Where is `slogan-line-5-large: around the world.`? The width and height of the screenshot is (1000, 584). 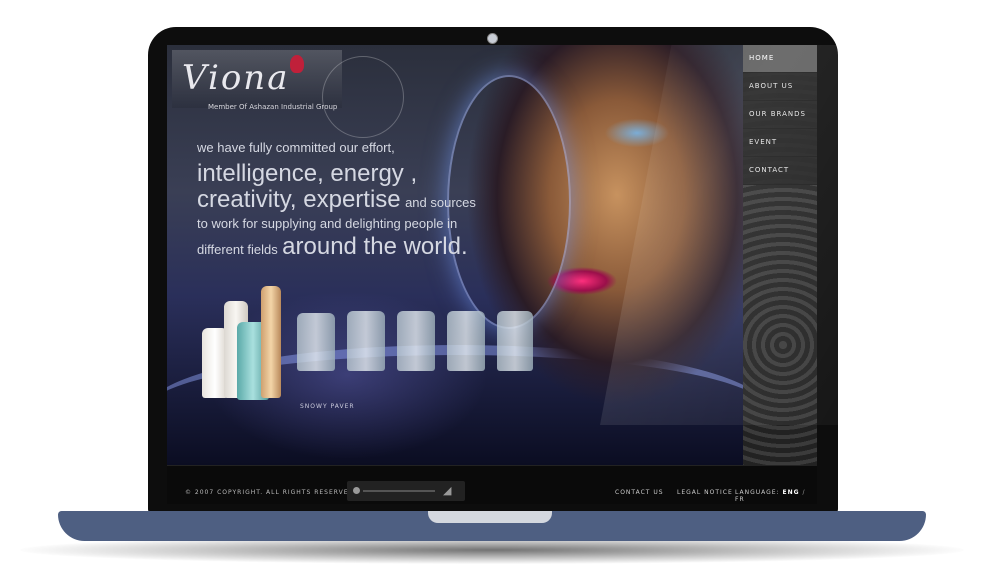
slogan-line-5-large: around the world. is located at coordinates (375, 246).